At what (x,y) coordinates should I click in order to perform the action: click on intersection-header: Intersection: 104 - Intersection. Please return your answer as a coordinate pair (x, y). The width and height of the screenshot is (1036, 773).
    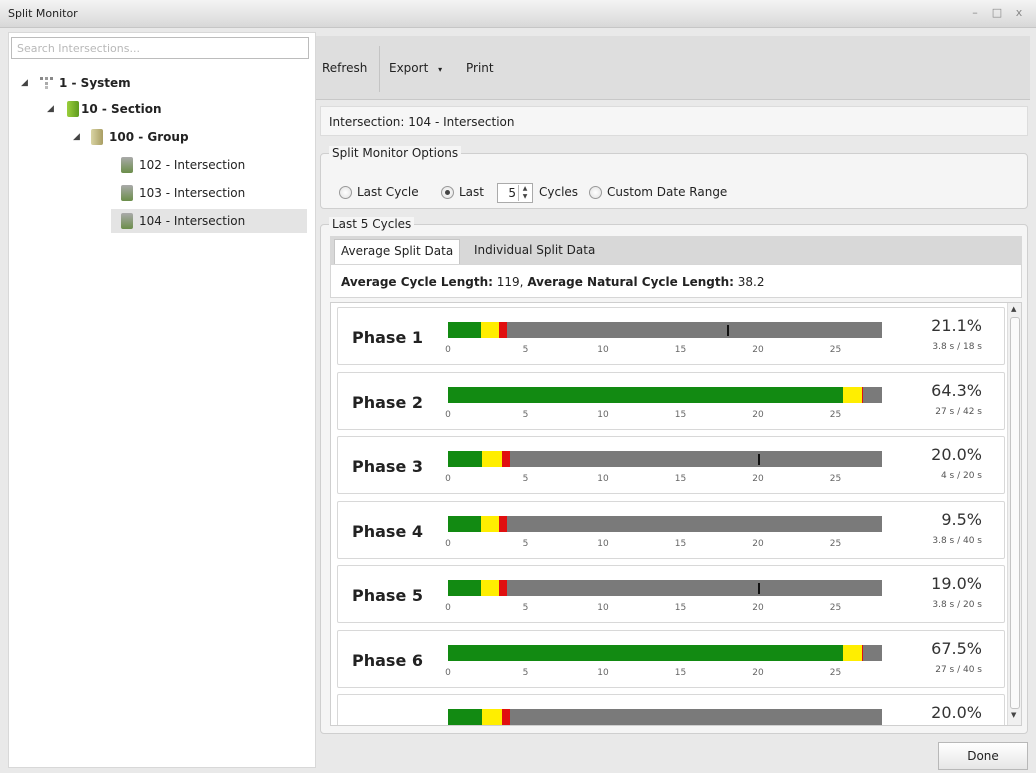
    Looking at the image, I should click on (674, 121).